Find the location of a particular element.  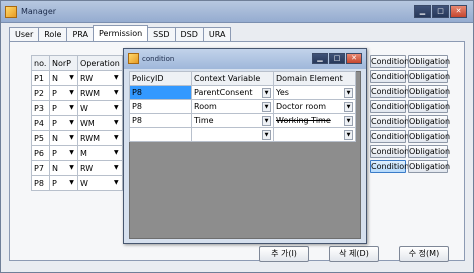

domain-element-select: Doctor room ▼ is located at coordinates (314, 106).